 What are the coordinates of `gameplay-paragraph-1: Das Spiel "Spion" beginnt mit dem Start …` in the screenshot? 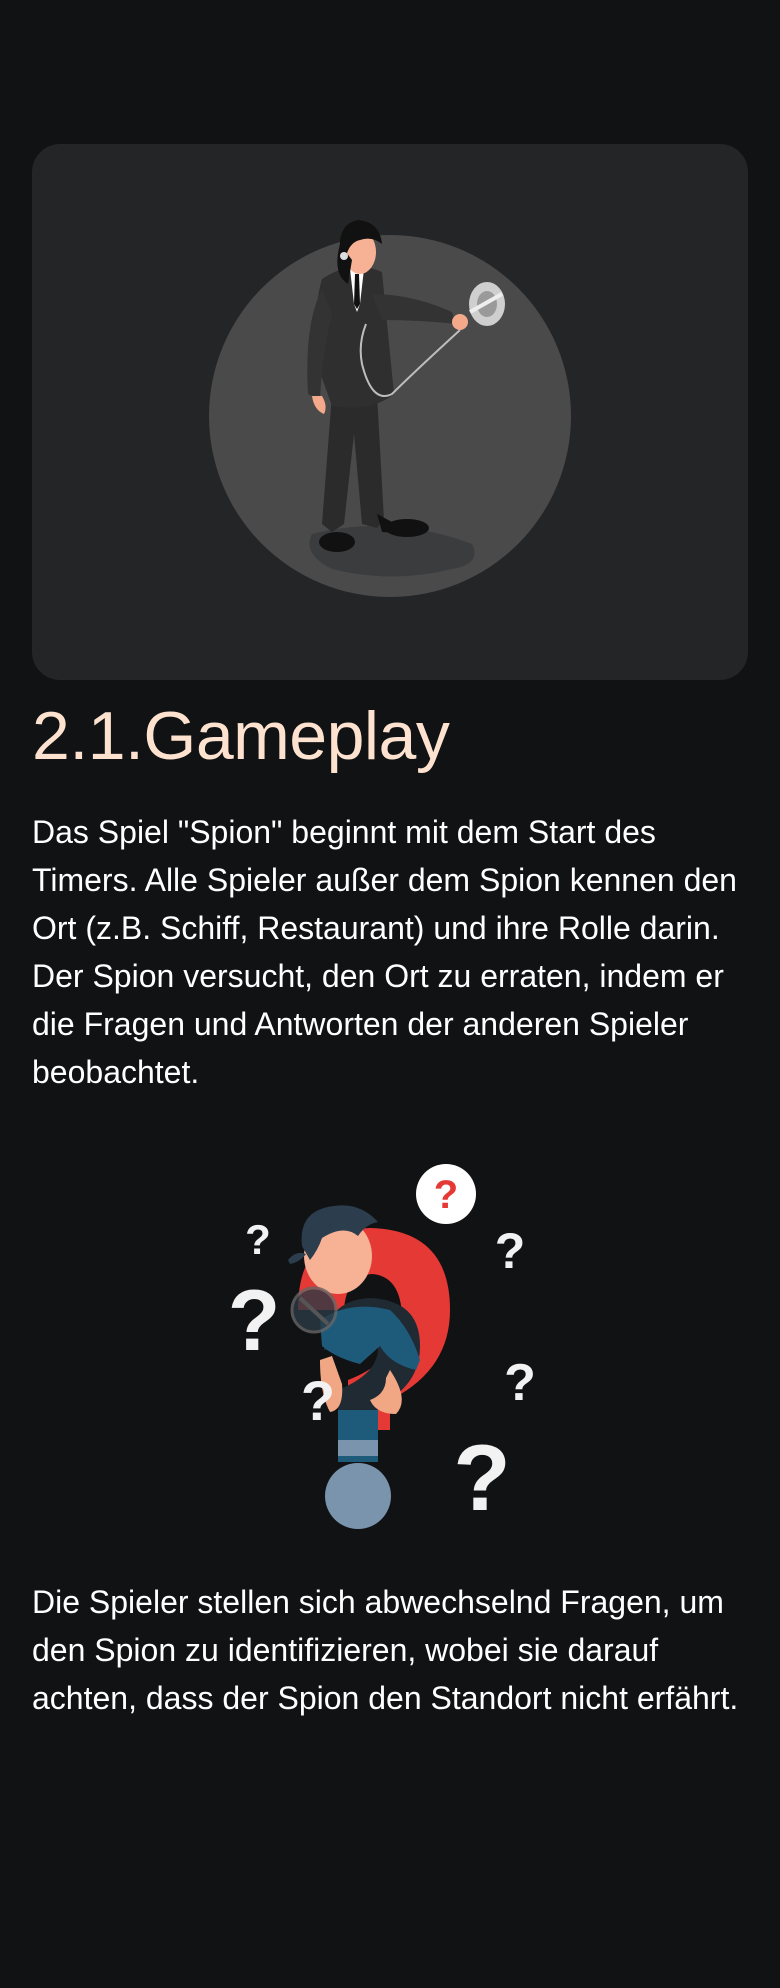 It's located at (384, 952).